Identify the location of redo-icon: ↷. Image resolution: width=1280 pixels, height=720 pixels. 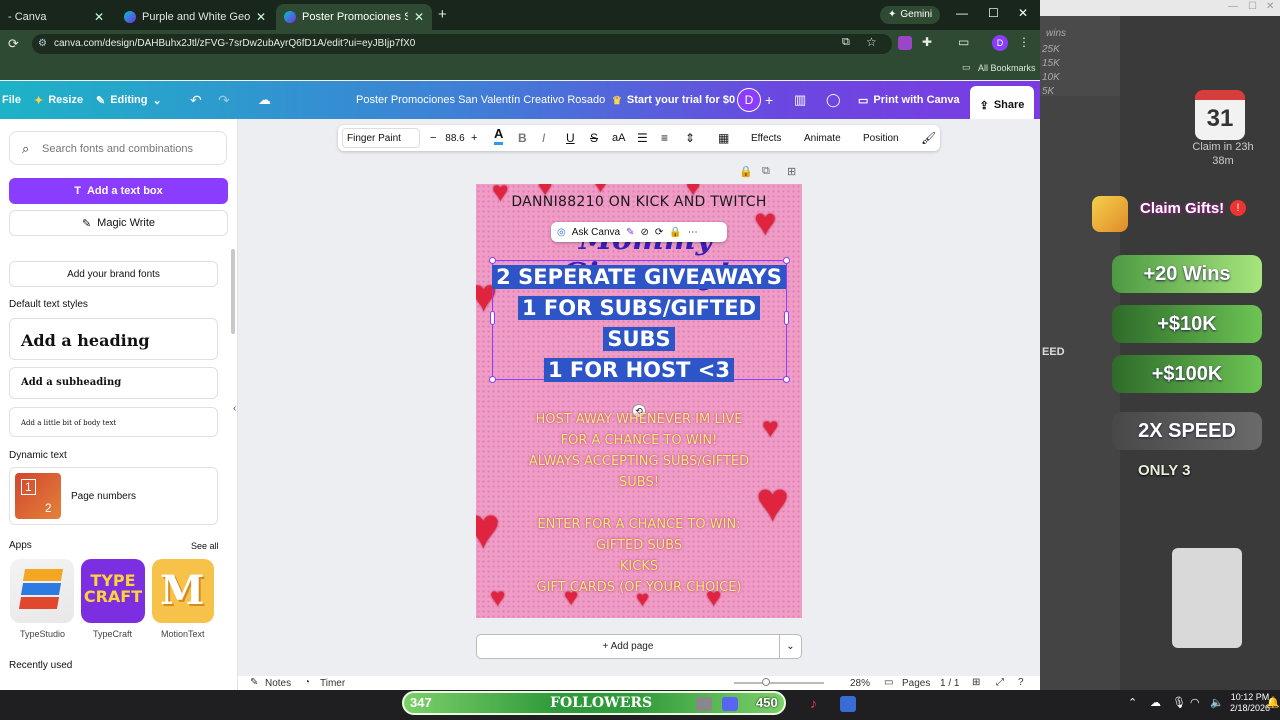
(224, 100).